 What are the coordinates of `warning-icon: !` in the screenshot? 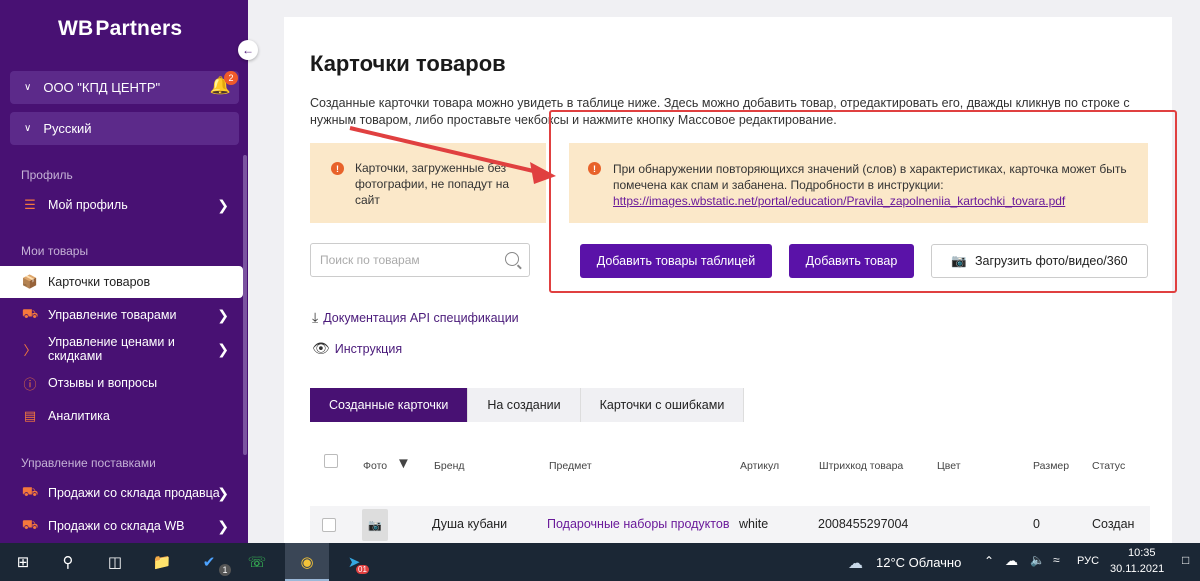 It's located at (337, 168).